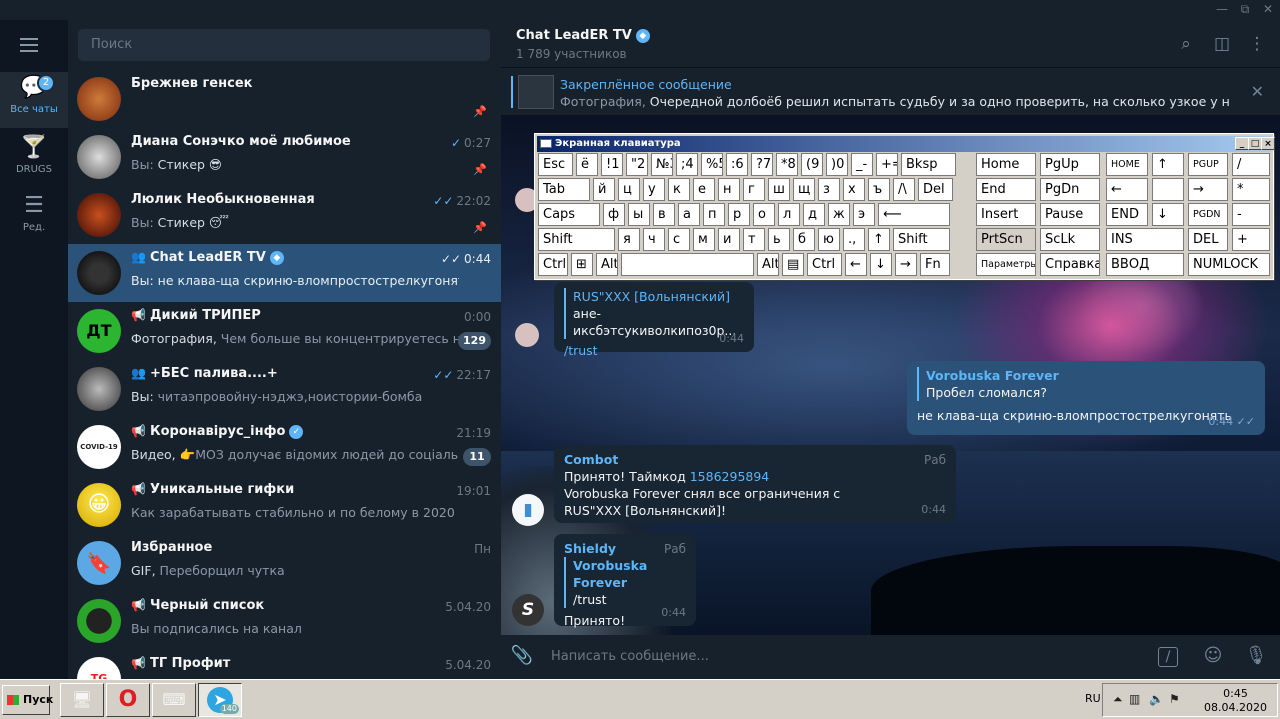 This screenshot has width=1280, height=719. What do you see at coordinates (729, 189) in the screenshot?
I see `key: н` at bounding box center [729, 189].